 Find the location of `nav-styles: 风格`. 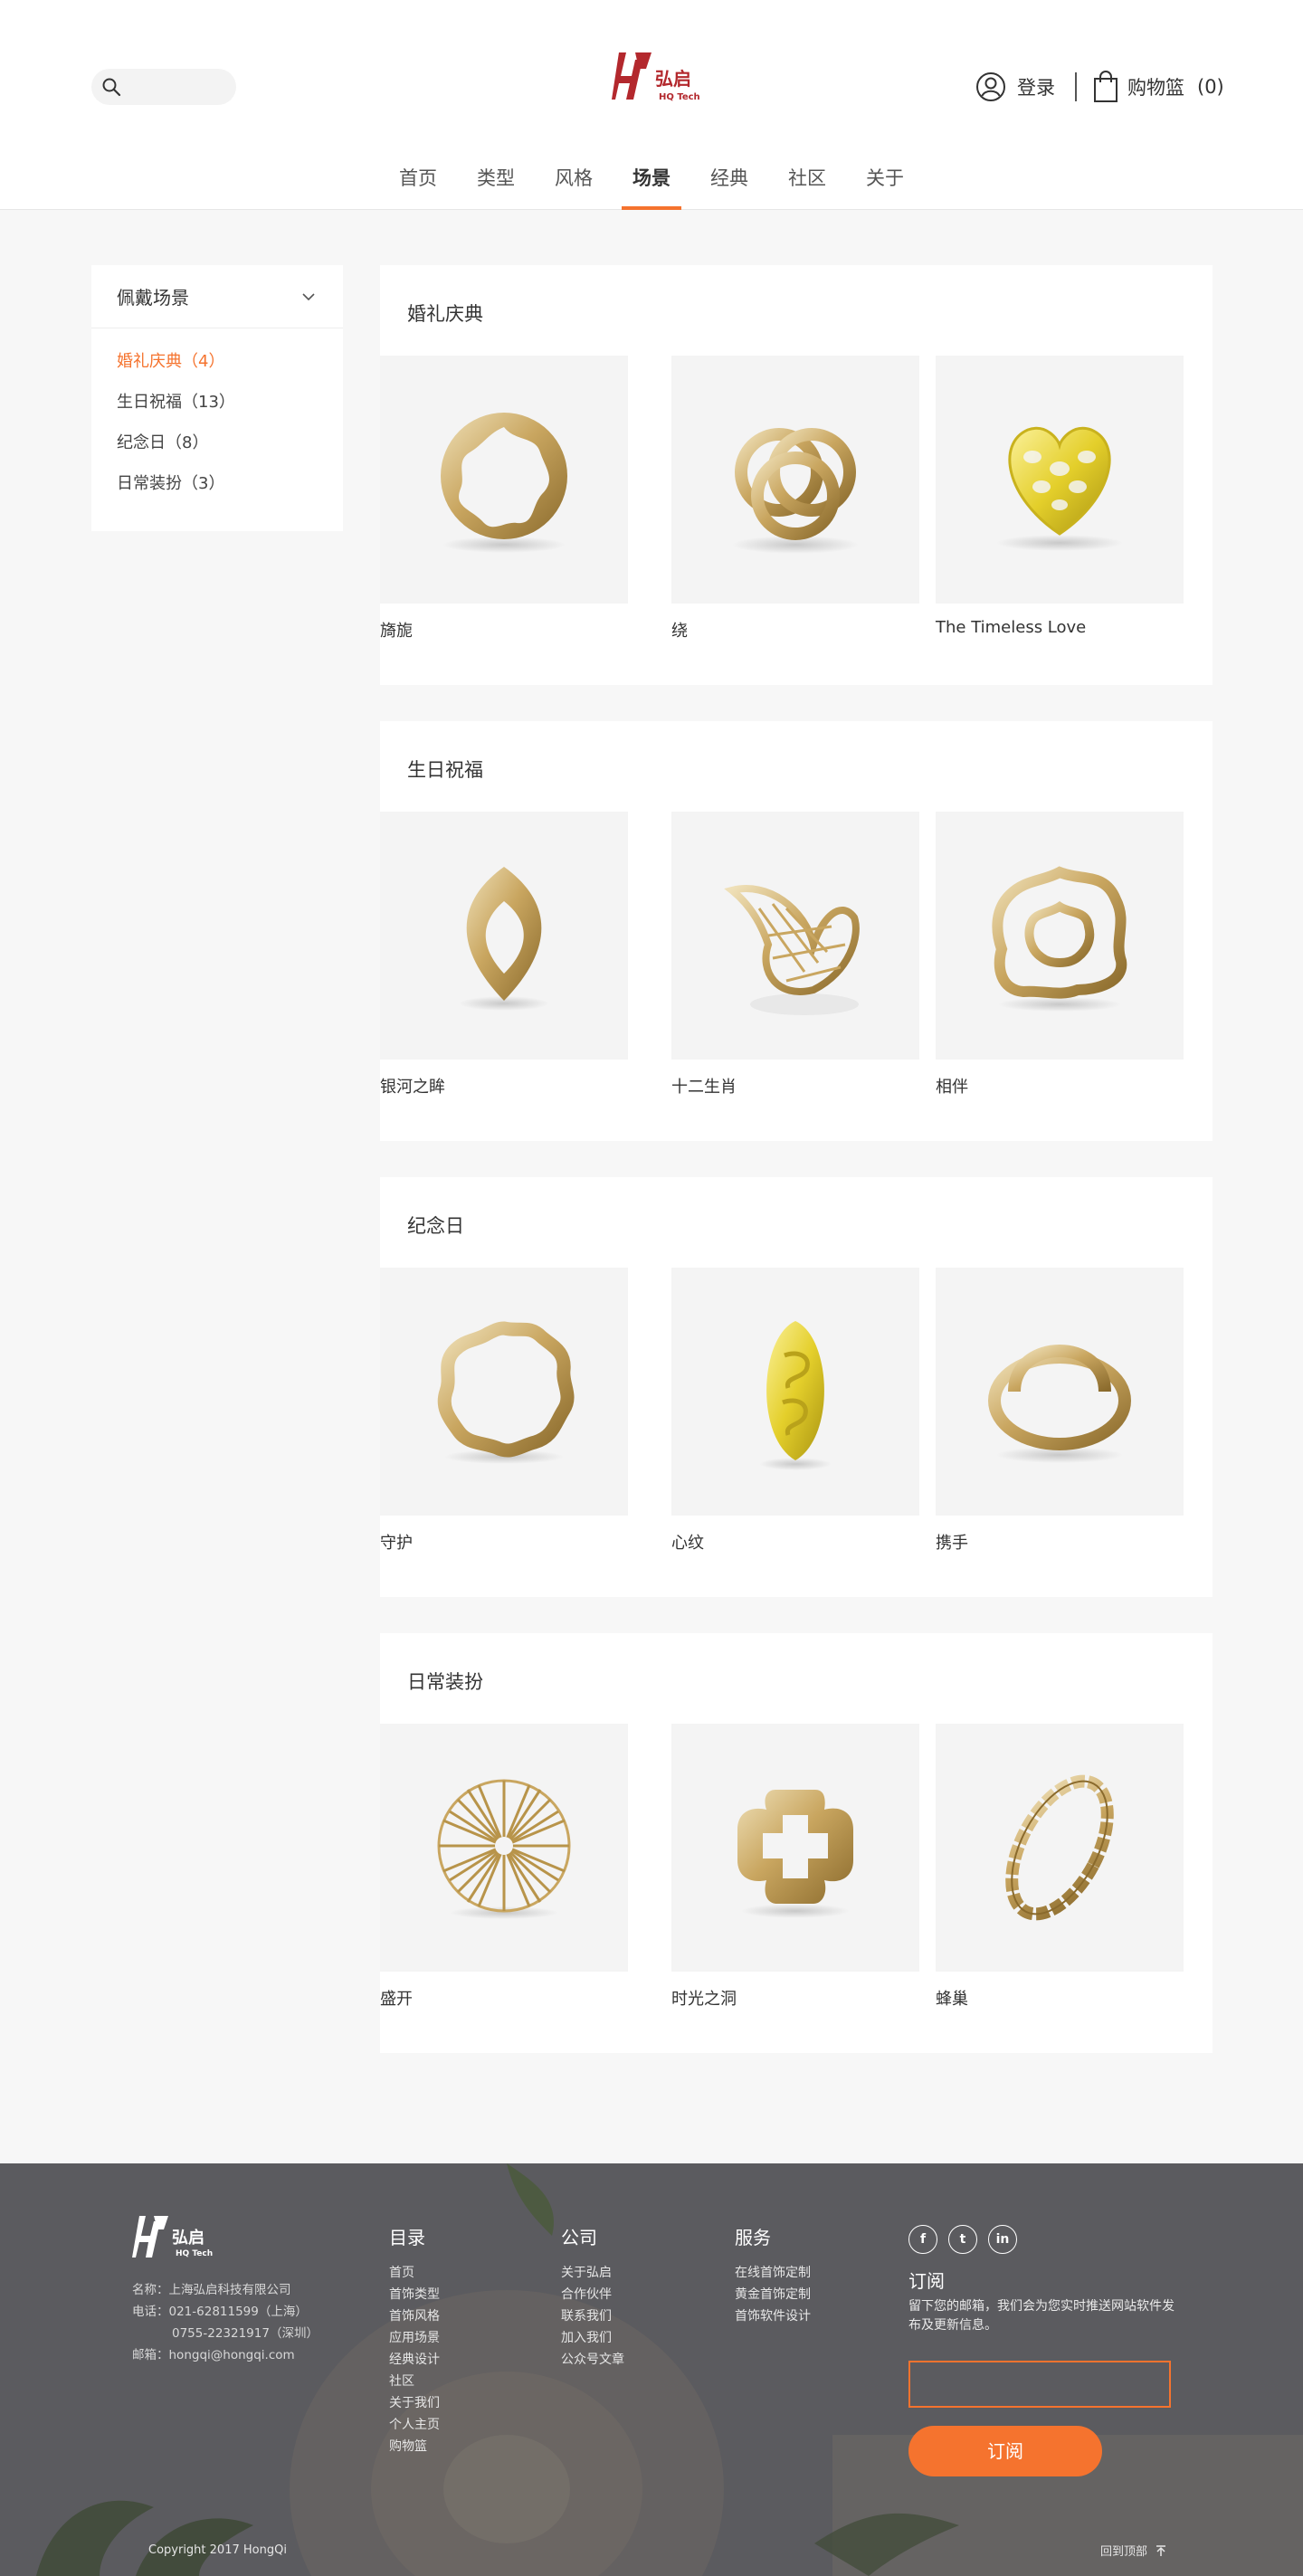

nav-styles: 风格 is located at coordinates (574, 187).